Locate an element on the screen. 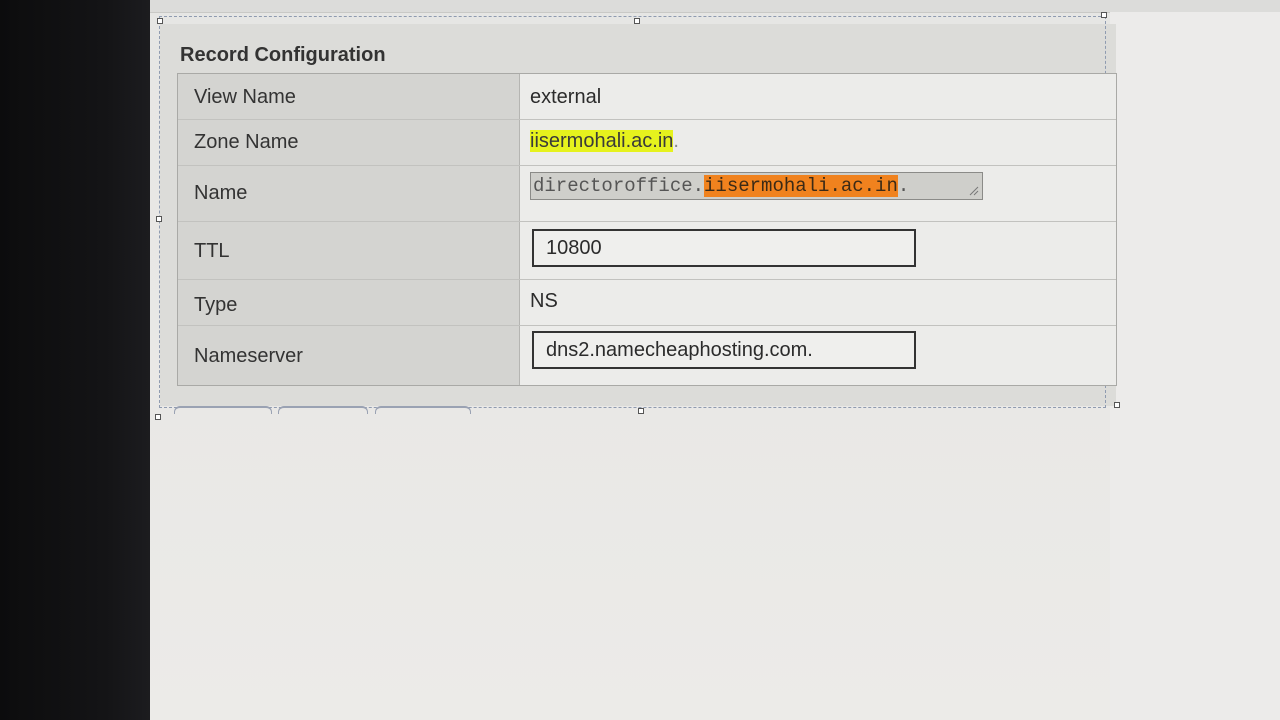  row-name: Name directoroffice.iisermohali.ac.in. is located at coordinates (647, 194).